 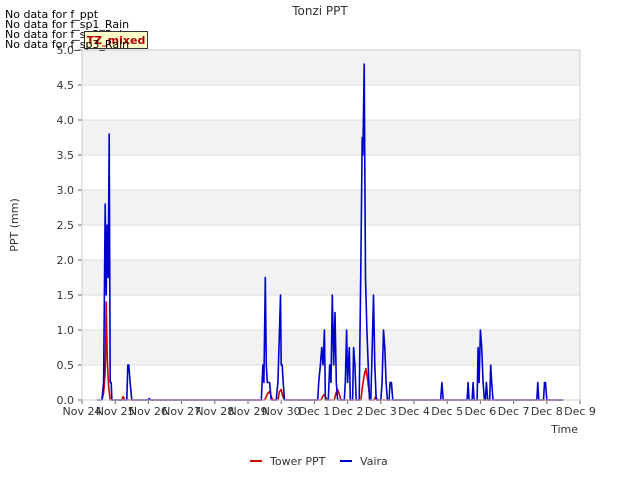 I want to click on y-axis-label: PPT (mm), so click(x=14, y=225).